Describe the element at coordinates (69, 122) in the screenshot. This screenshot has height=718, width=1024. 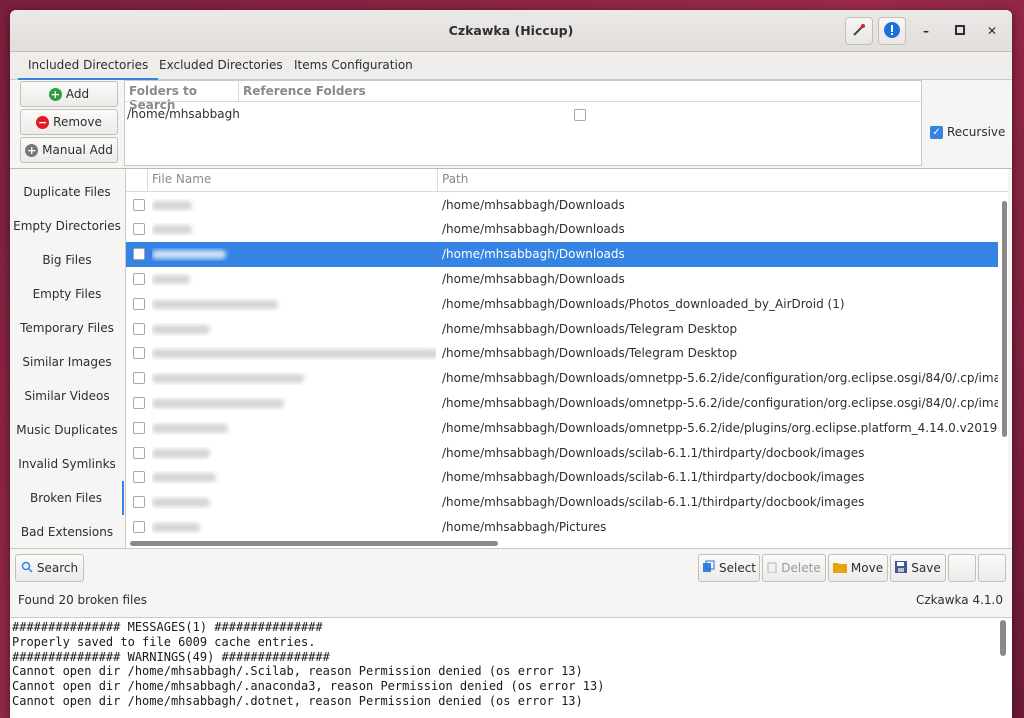
I see `remove-directory-button: − Remove` at that location.